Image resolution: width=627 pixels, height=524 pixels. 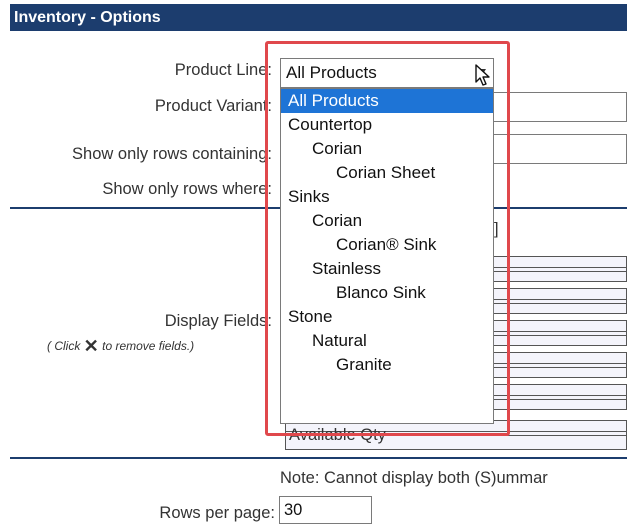 What do you see at coordinates (223, 70) in the screenshot?
I see `product-line-label: Product Line:` at bounding box center [223, 70].